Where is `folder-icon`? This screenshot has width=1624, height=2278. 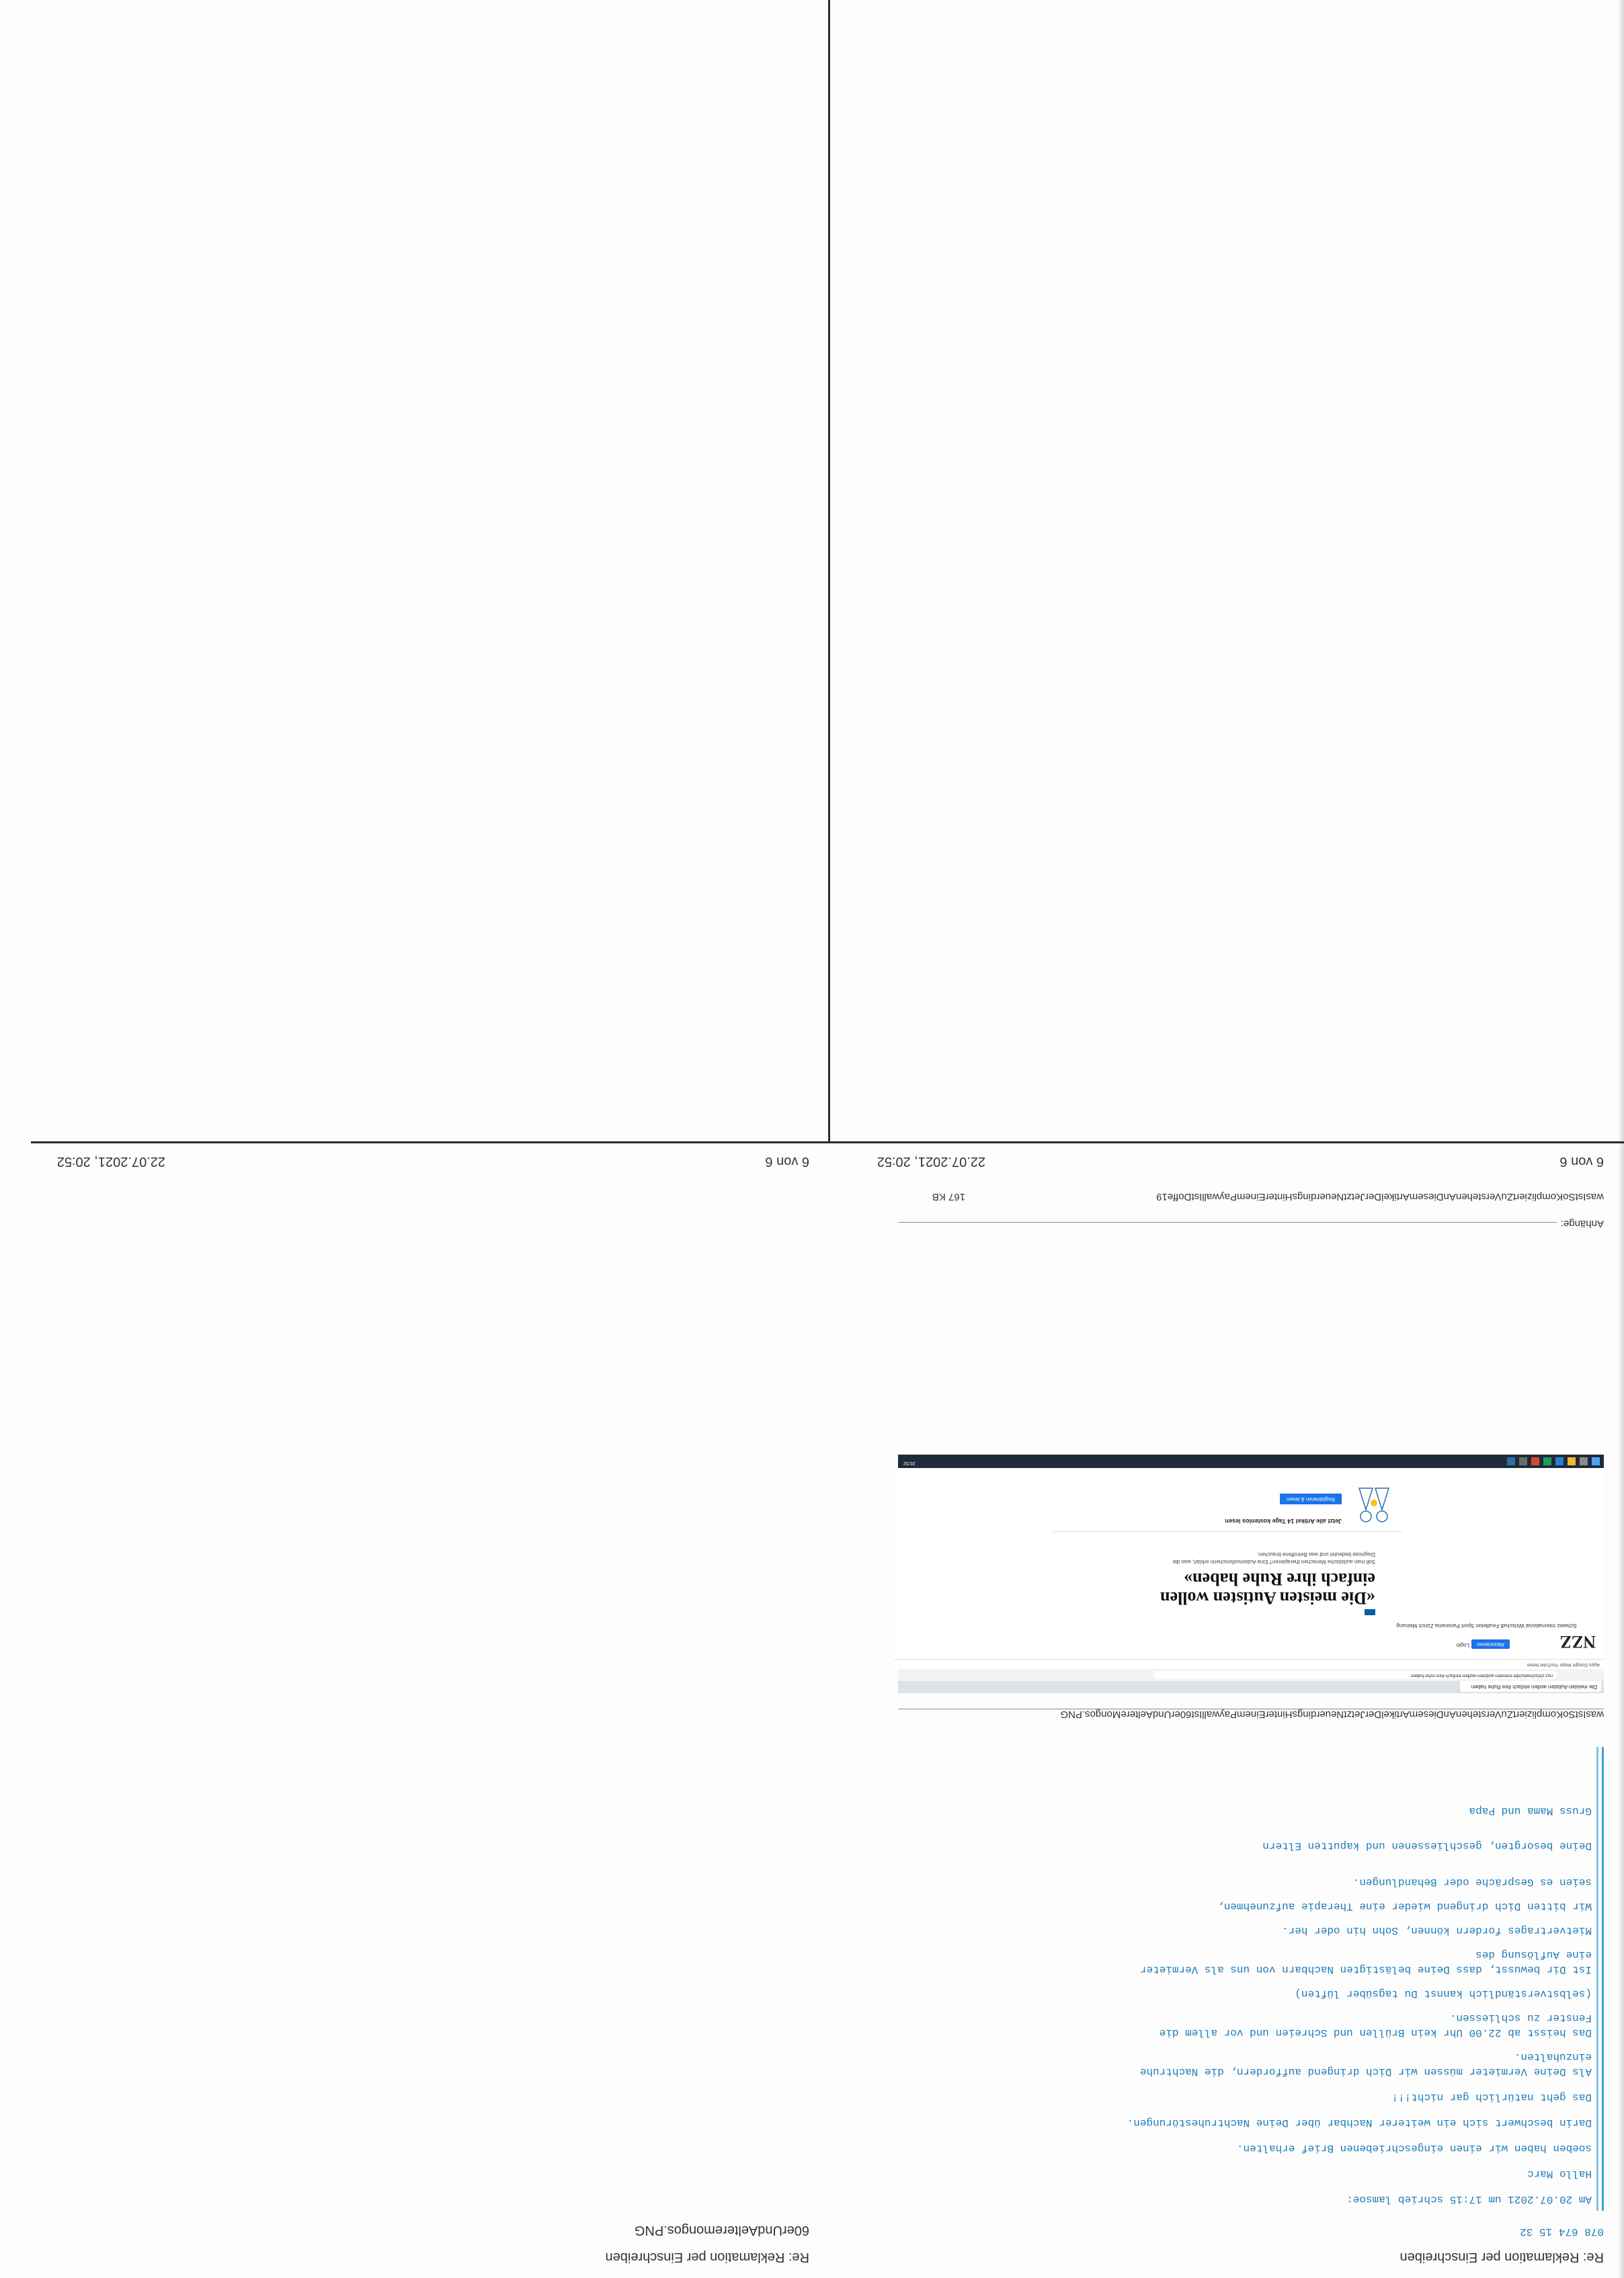 folder-icon is located at coordinates (1572, 1461).